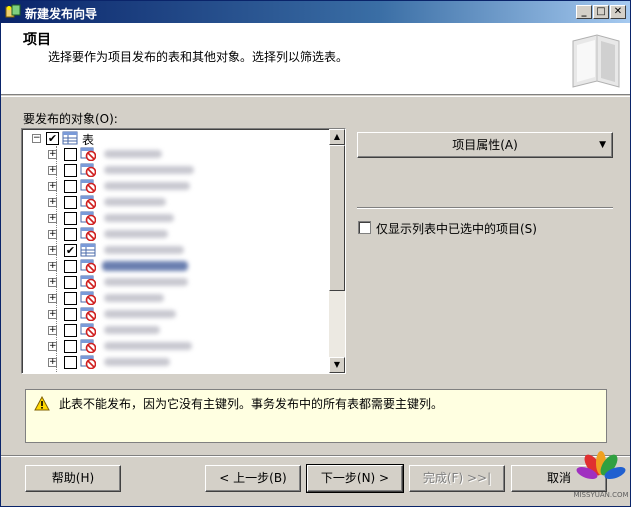 The height and width of the screenshot is (507, 631). I want to click on warning-panel: 此表不能发布，因为它没有主键列。事务发布中的所有表都需要主键列。, so click(316, 416).